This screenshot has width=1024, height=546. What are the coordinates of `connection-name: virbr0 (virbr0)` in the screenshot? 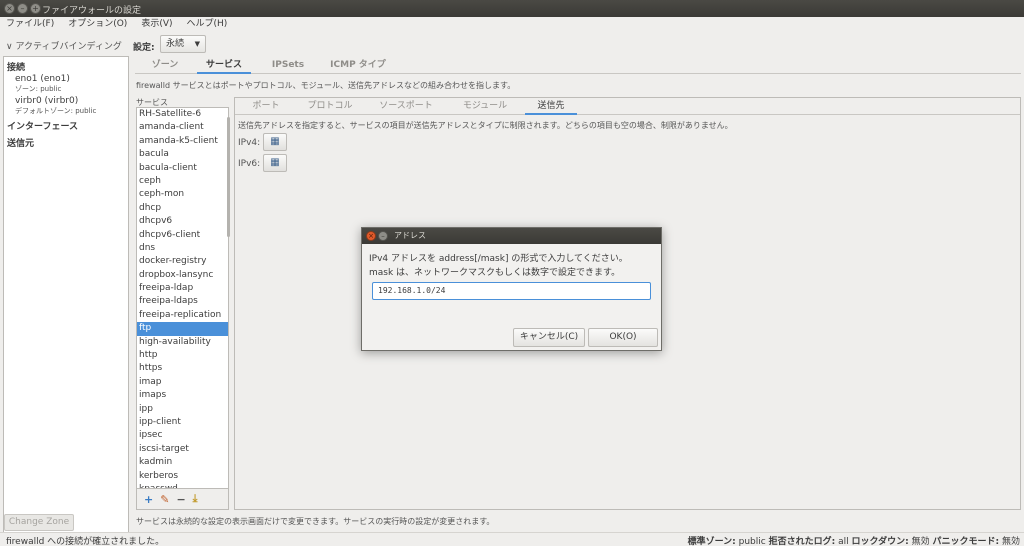 It's located at (47, 101).